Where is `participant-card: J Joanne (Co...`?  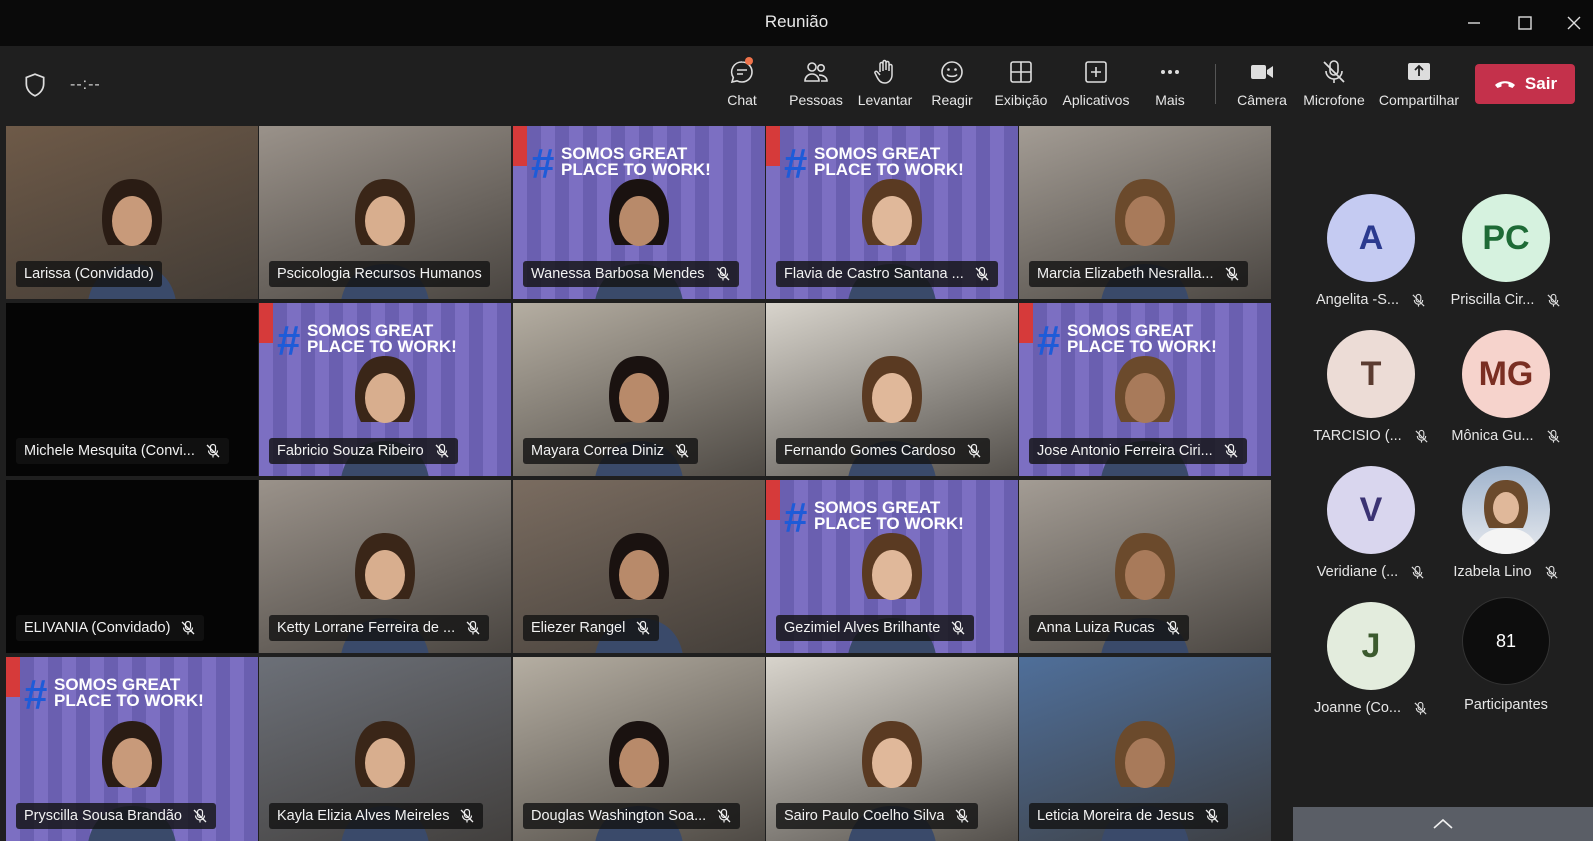 participant-card: J Joanne (Co... is located at coordinates (1371, 667).